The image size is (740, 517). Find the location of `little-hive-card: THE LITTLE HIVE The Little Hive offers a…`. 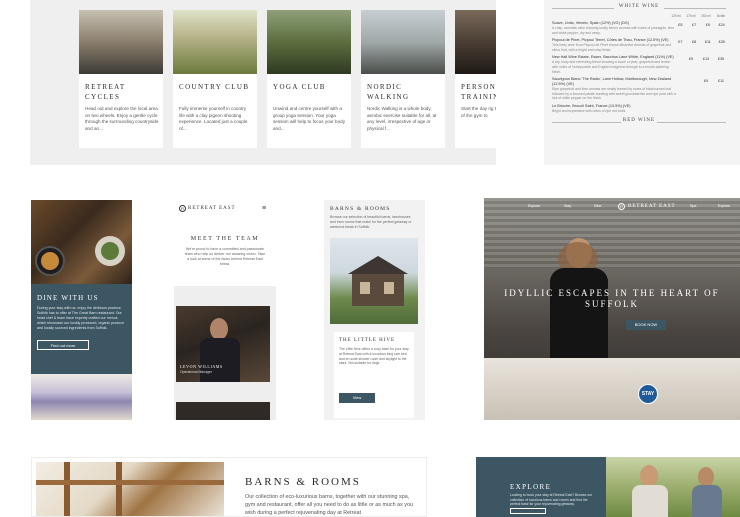

little-hive-card: THE LITTLE HIVE The Little Hive offers a… is located at coordinates (374, 375).